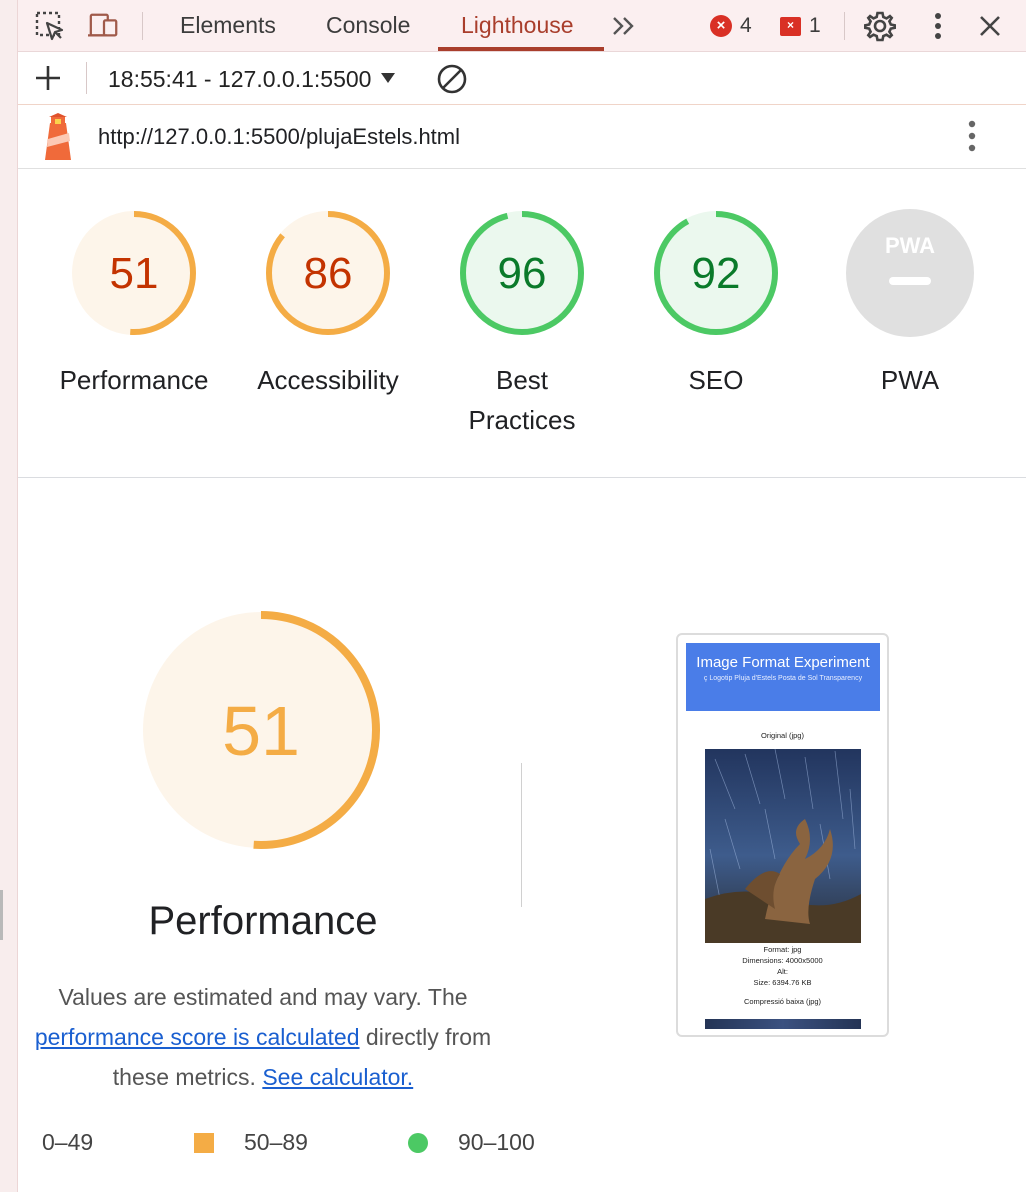 The image size is (1026, 1192). Describe the element at coordinates (522, 380) in the screenshot. I see `gauge-label-line: Best` at that location.